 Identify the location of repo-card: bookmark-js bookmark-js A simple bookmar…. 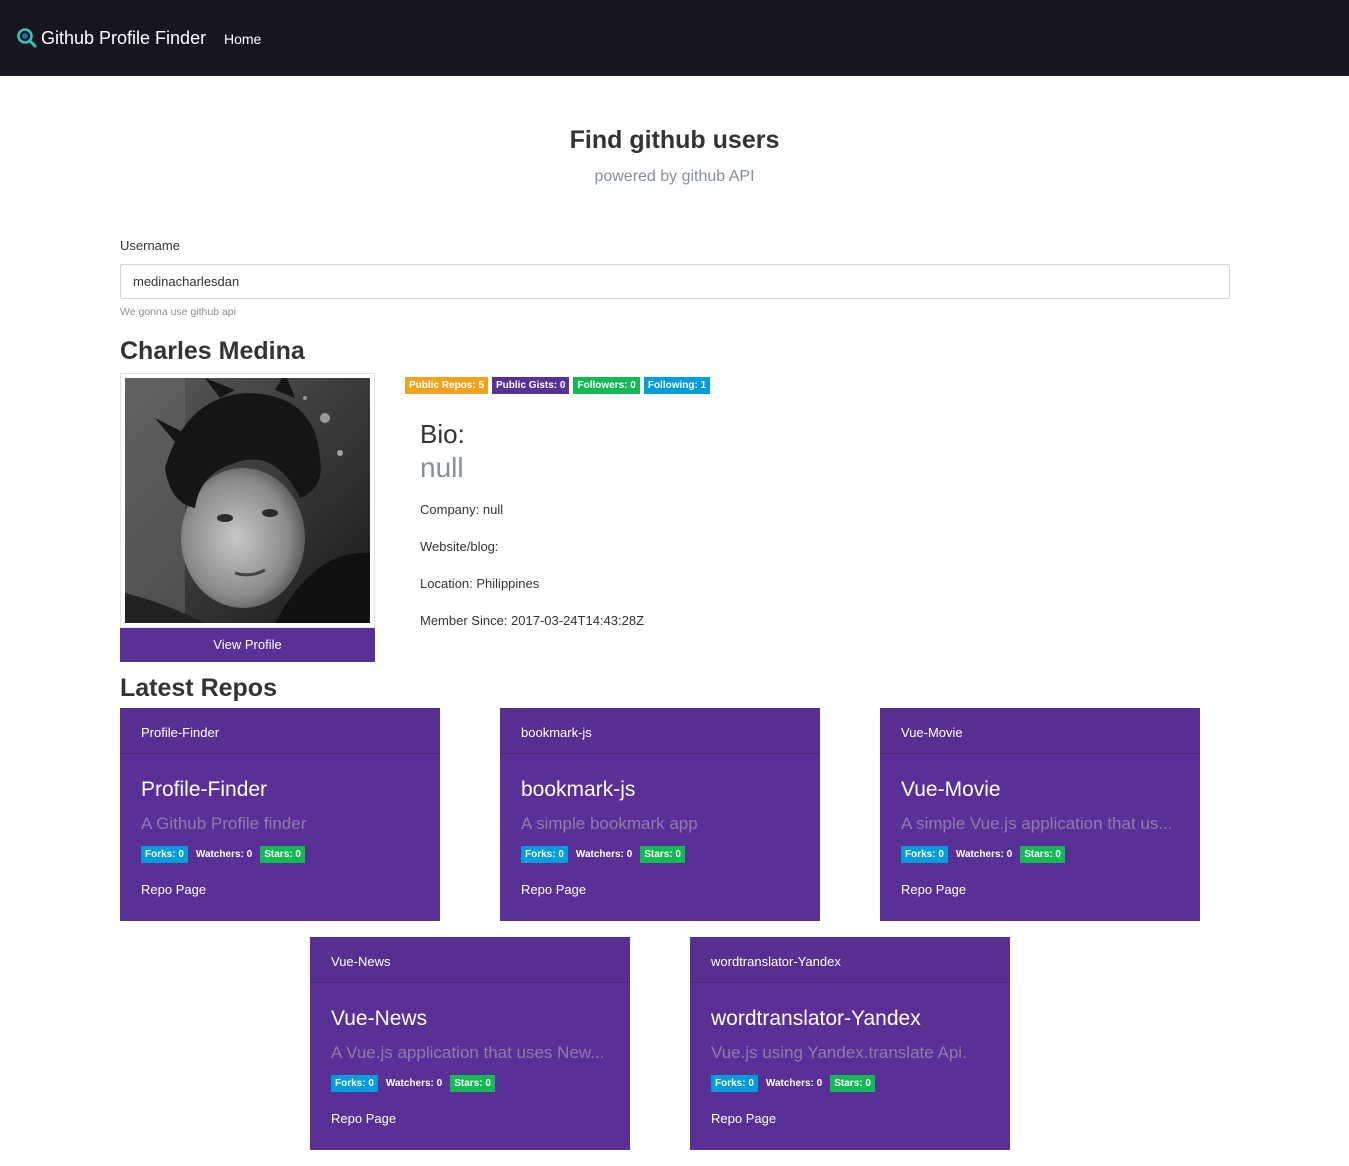
(660, 814).